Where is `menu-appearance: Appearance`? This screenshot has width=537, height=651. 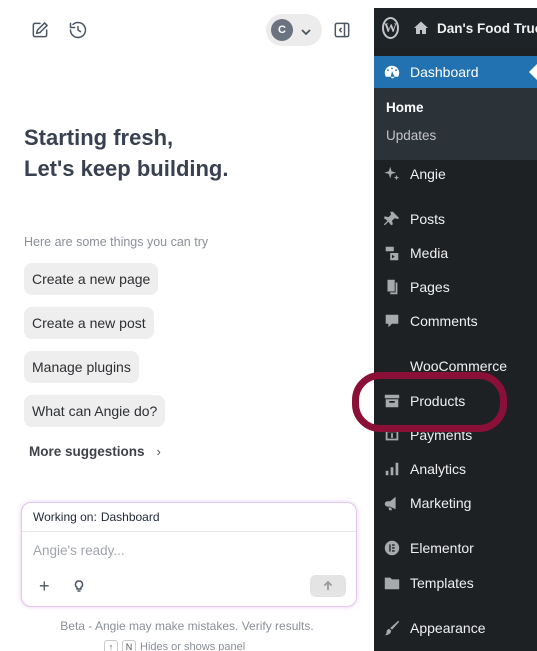
menu-appearance: Appearance is located at coordinates (455, 628).